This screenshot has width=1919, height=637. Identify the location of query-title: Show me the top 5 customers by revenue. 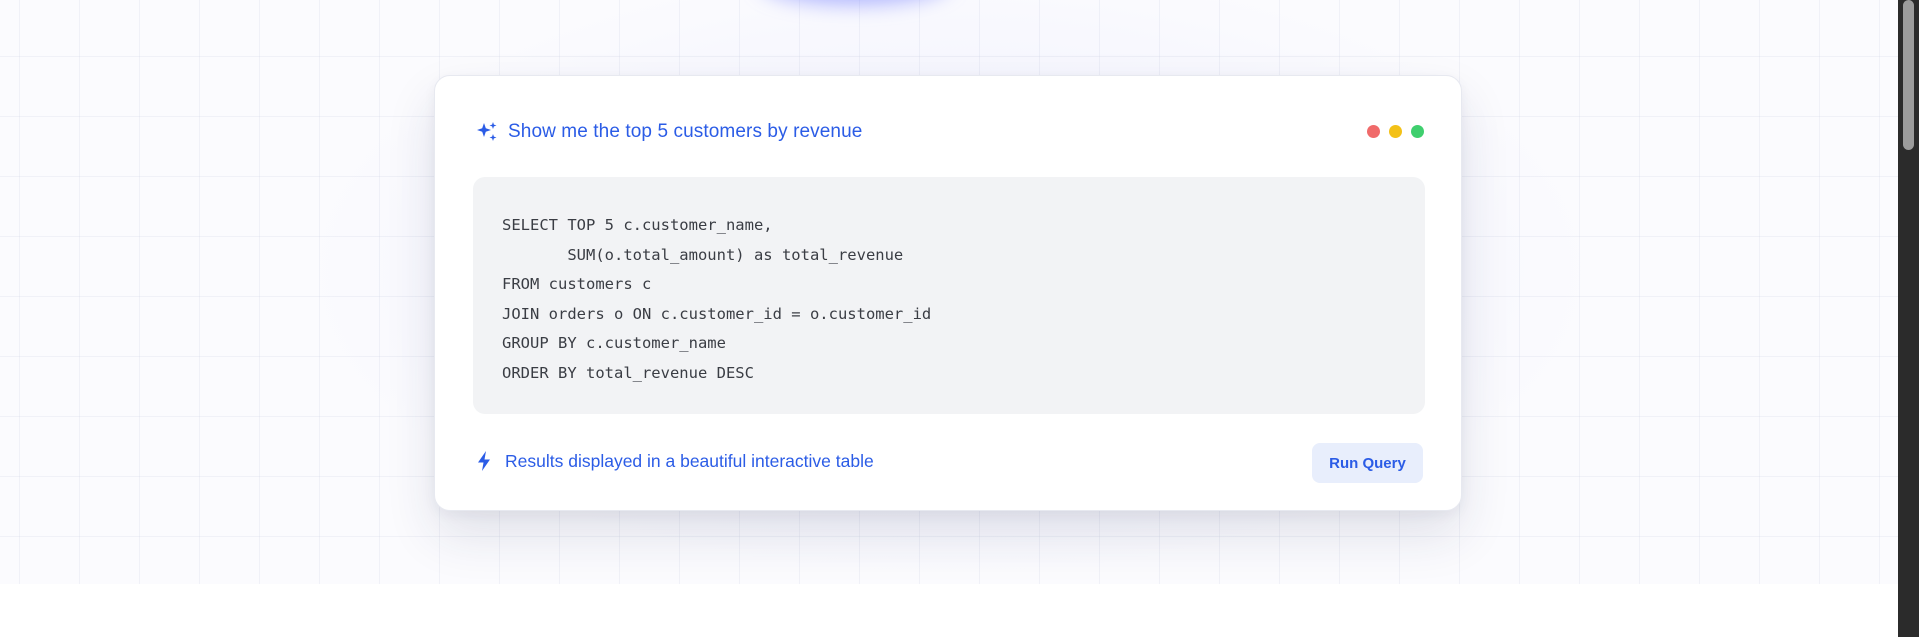
(685, 131).